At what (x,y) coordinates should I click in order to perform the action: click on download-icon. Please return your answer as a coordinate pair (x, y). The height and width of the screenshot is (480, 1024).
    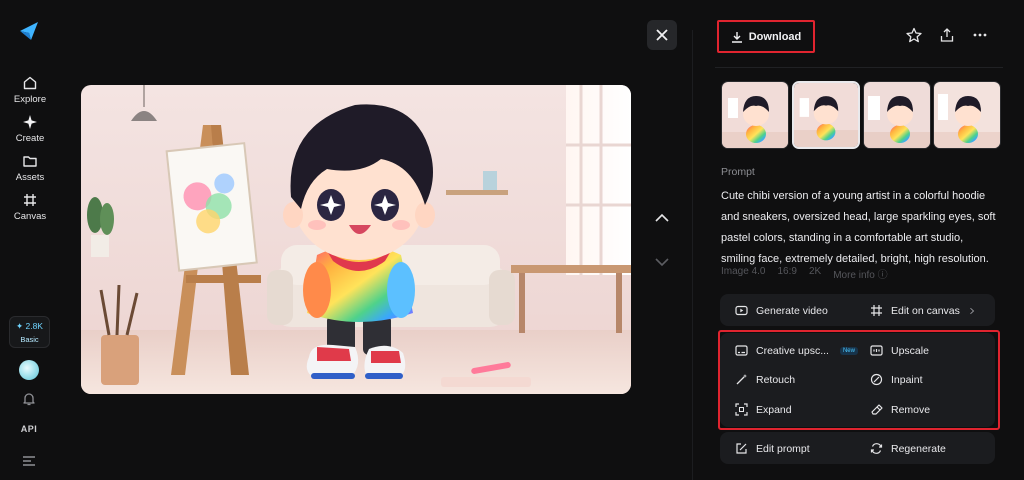
    Looking at the image, I should click on (736, 37).